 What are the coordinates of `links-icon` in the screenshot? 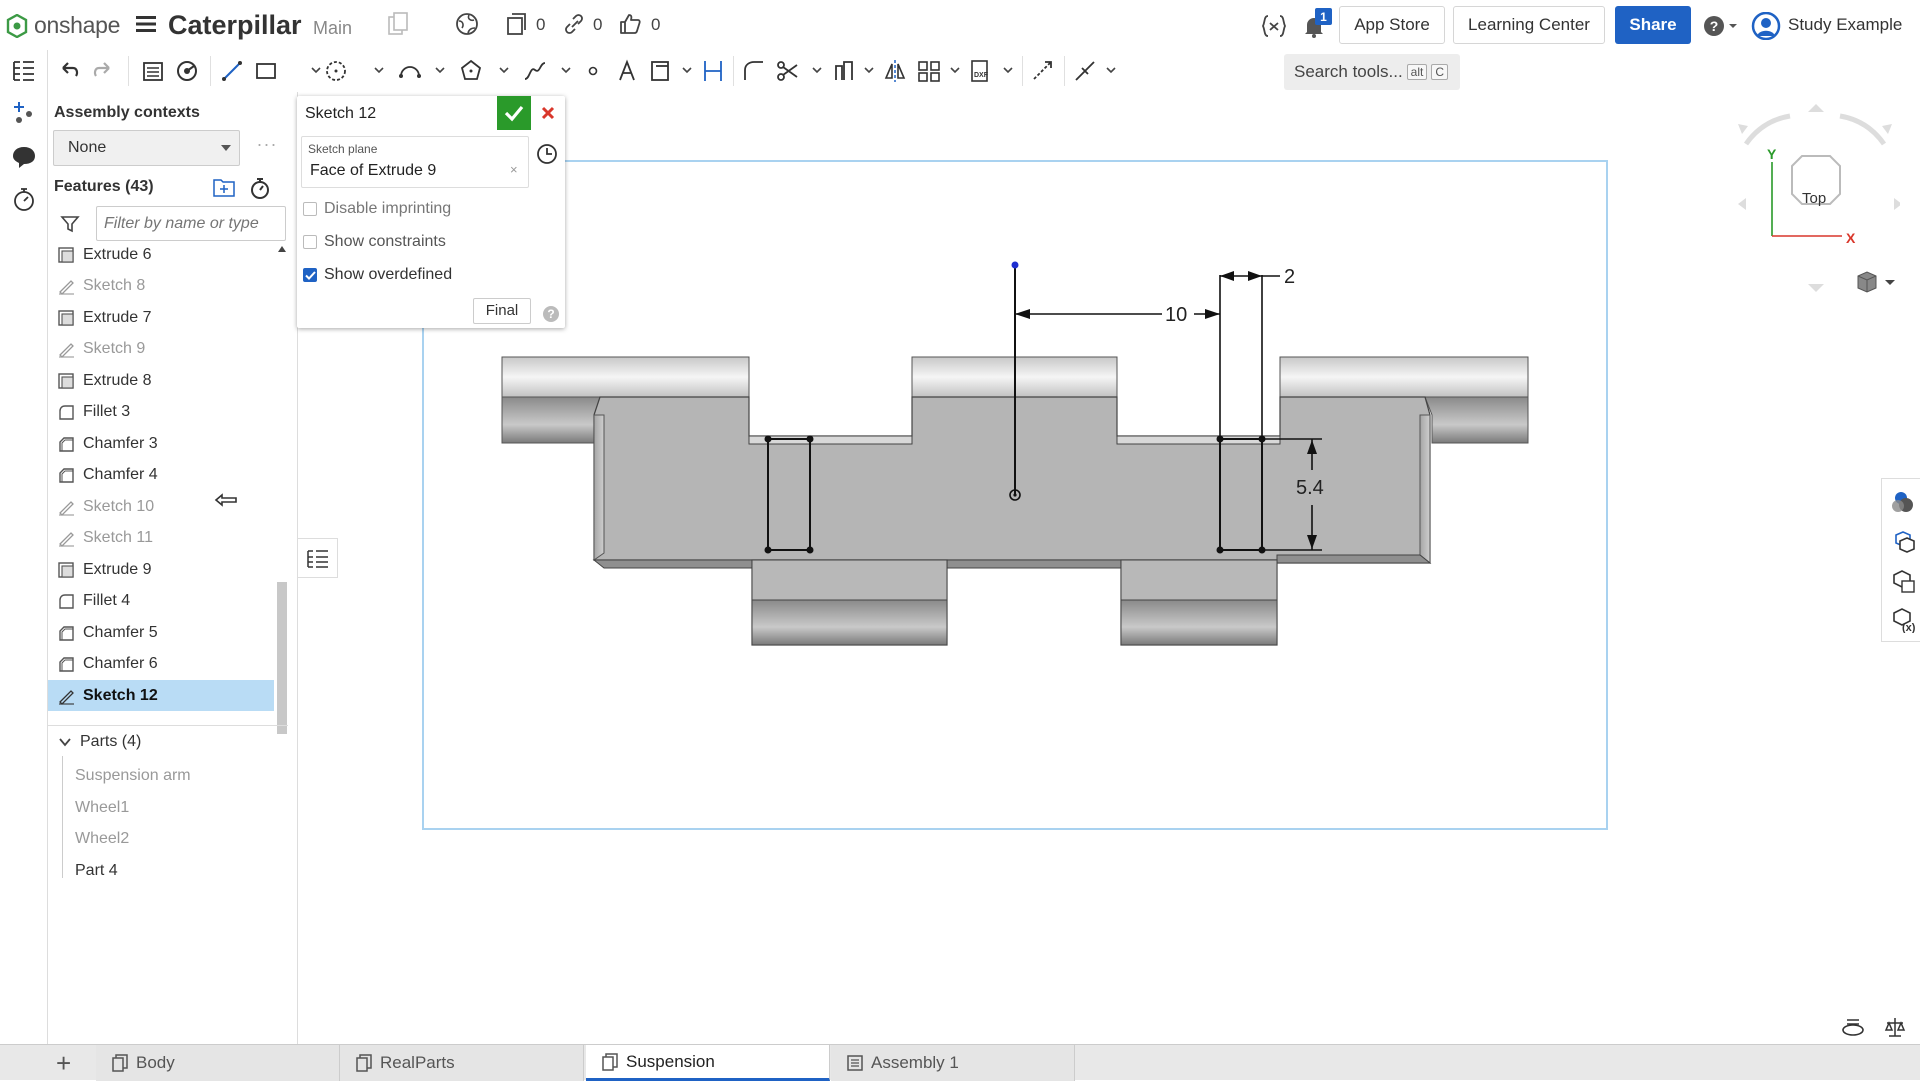 It's located at (574, 24).